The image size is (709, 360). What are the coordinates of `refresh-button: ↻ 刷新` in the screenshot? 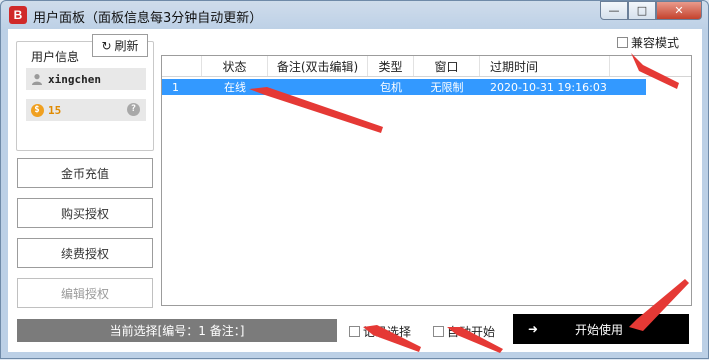 It's located at (120, 45).